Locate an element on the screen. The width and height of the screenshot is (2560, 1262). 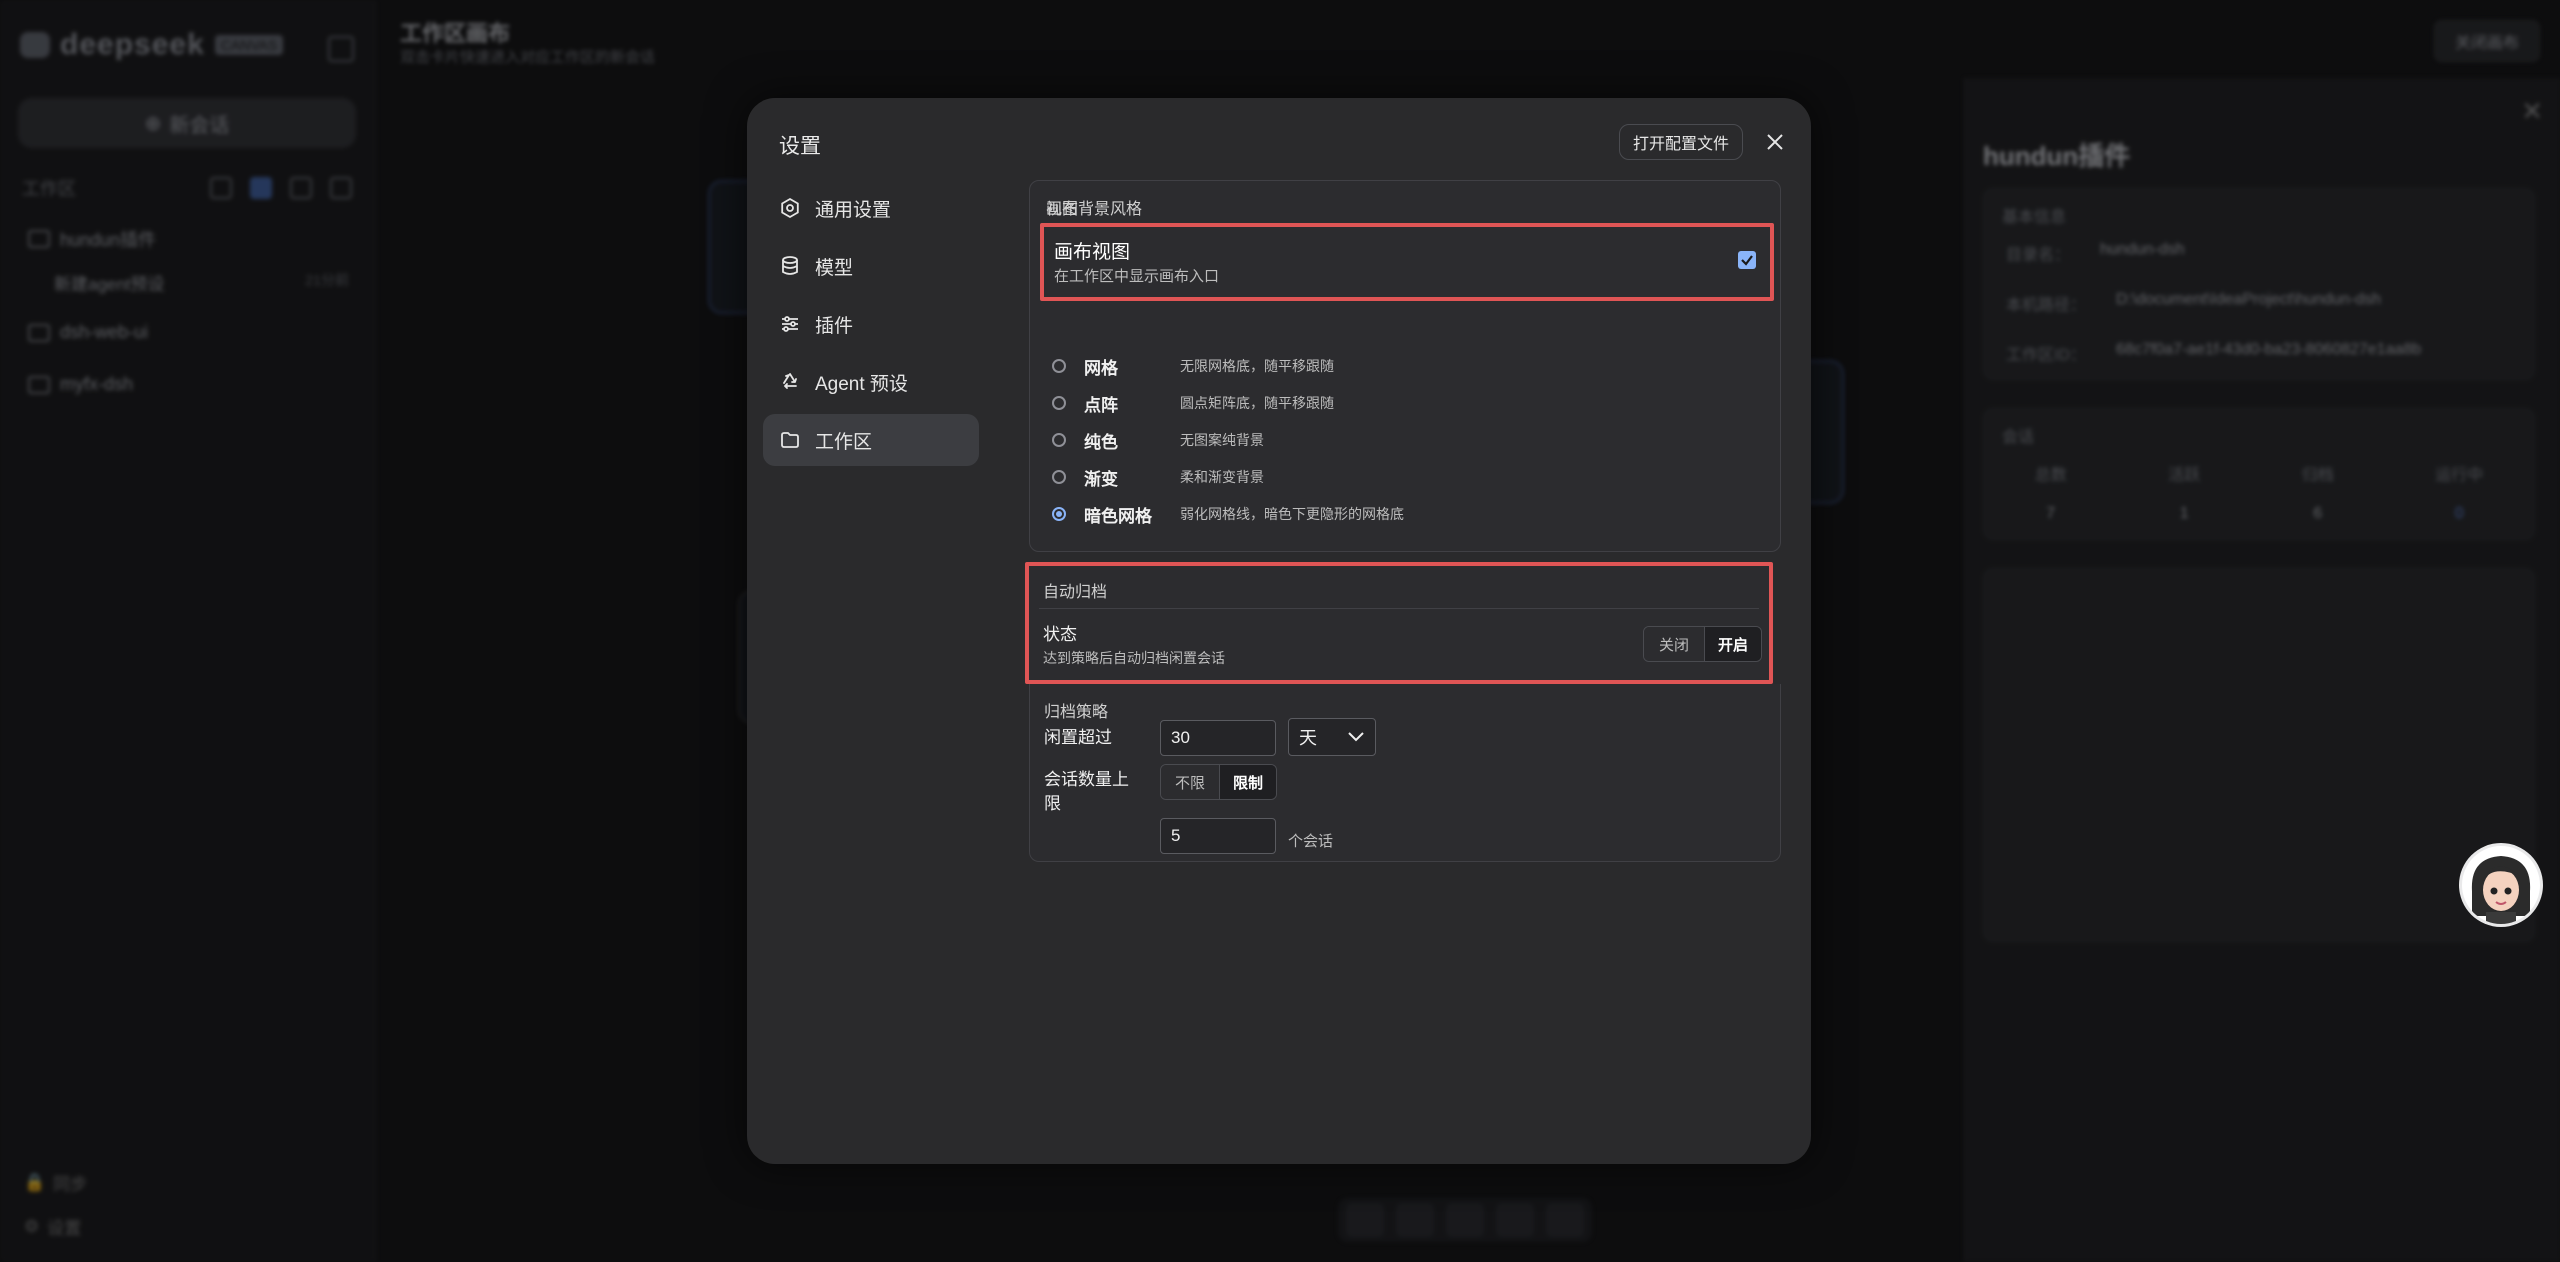
canvas-view-checkbox is located at coordinates (1747, 260).